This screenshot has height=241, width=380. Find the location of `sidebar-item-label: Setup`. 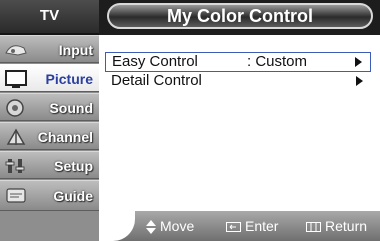

sidebar-item-label: Setup is located at coordinates (73, 166).